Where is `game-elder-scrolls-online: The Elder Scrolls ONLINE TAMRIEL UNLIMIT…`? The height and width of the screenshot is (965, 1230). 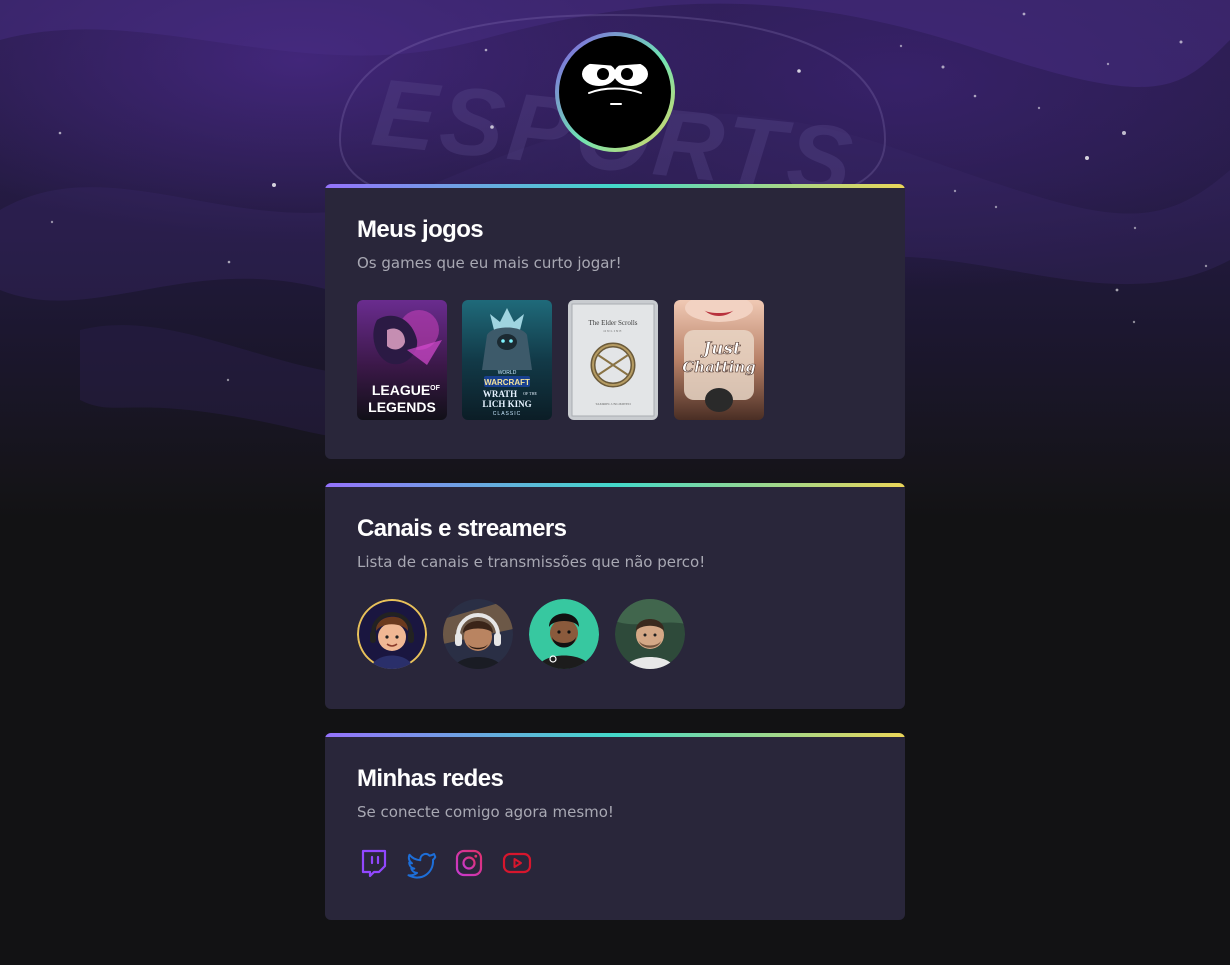 game-elder-scrolls-online: The Elder Scrolls ONLINE TAMRIEL UNLIMIT… is located at coordinates (613, 360).